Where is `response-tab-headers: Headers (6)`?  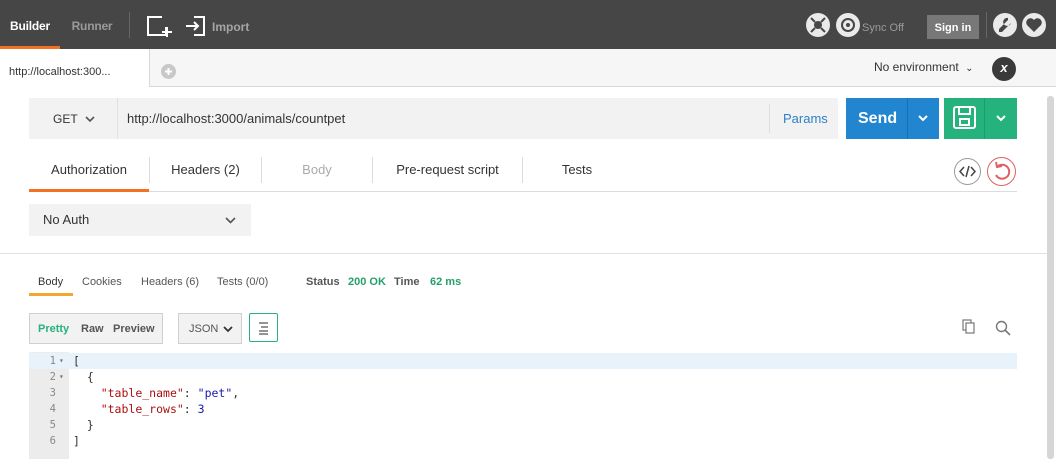 response-tab-headers: Headers (6) is located at coordinates (170, 282).